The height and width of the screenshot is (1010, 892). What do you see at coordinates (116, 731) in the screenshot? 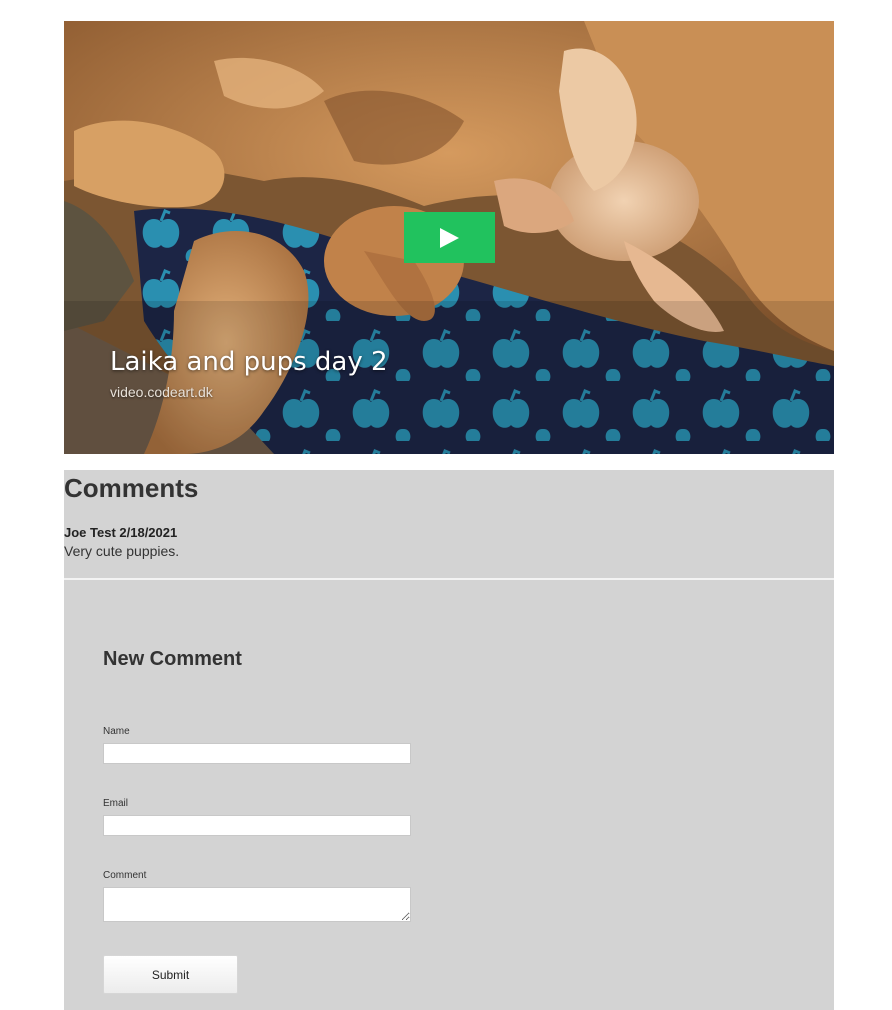
I see `name-label: Name` at bounding box center [116, 731].